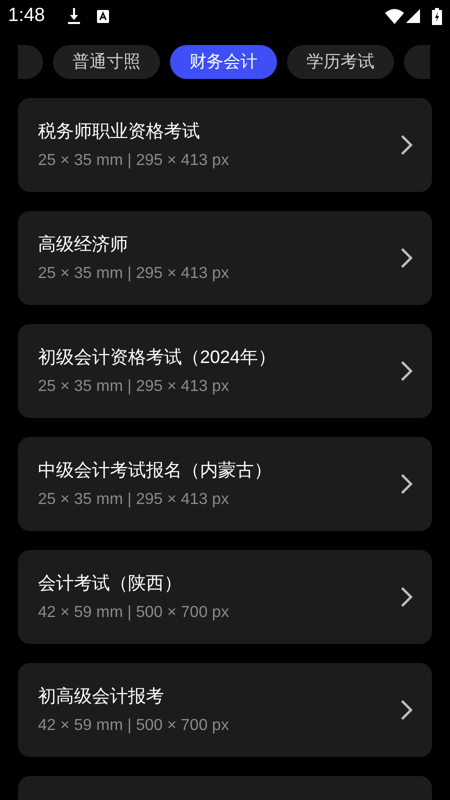 This screenshot has height=800, width=450. I want to click on category-tab: 学历考试, so click(340, 62).